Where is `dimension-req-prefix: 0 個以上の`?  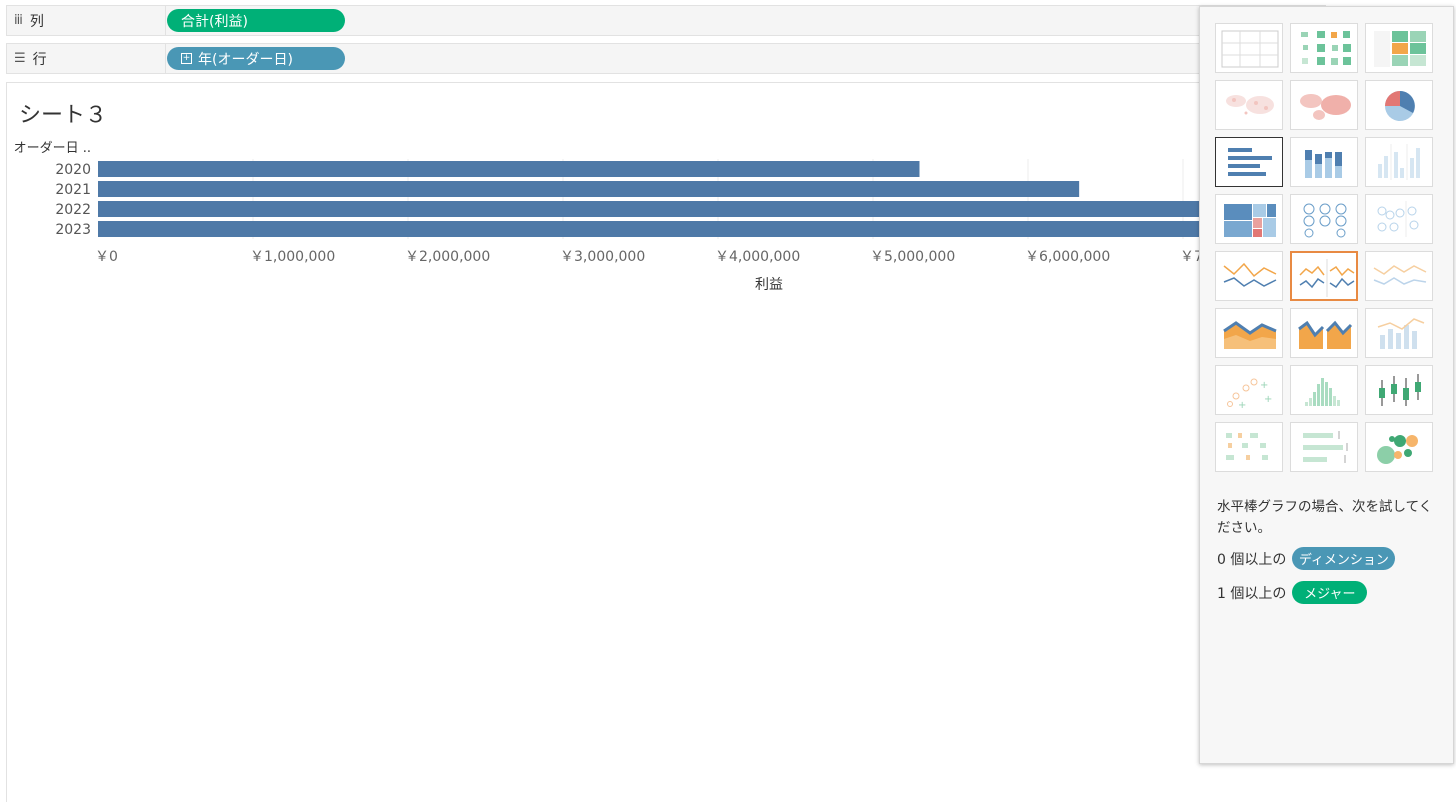
dimension-req-prefix: 0 個以上の is located at coordinates (1252, 559).